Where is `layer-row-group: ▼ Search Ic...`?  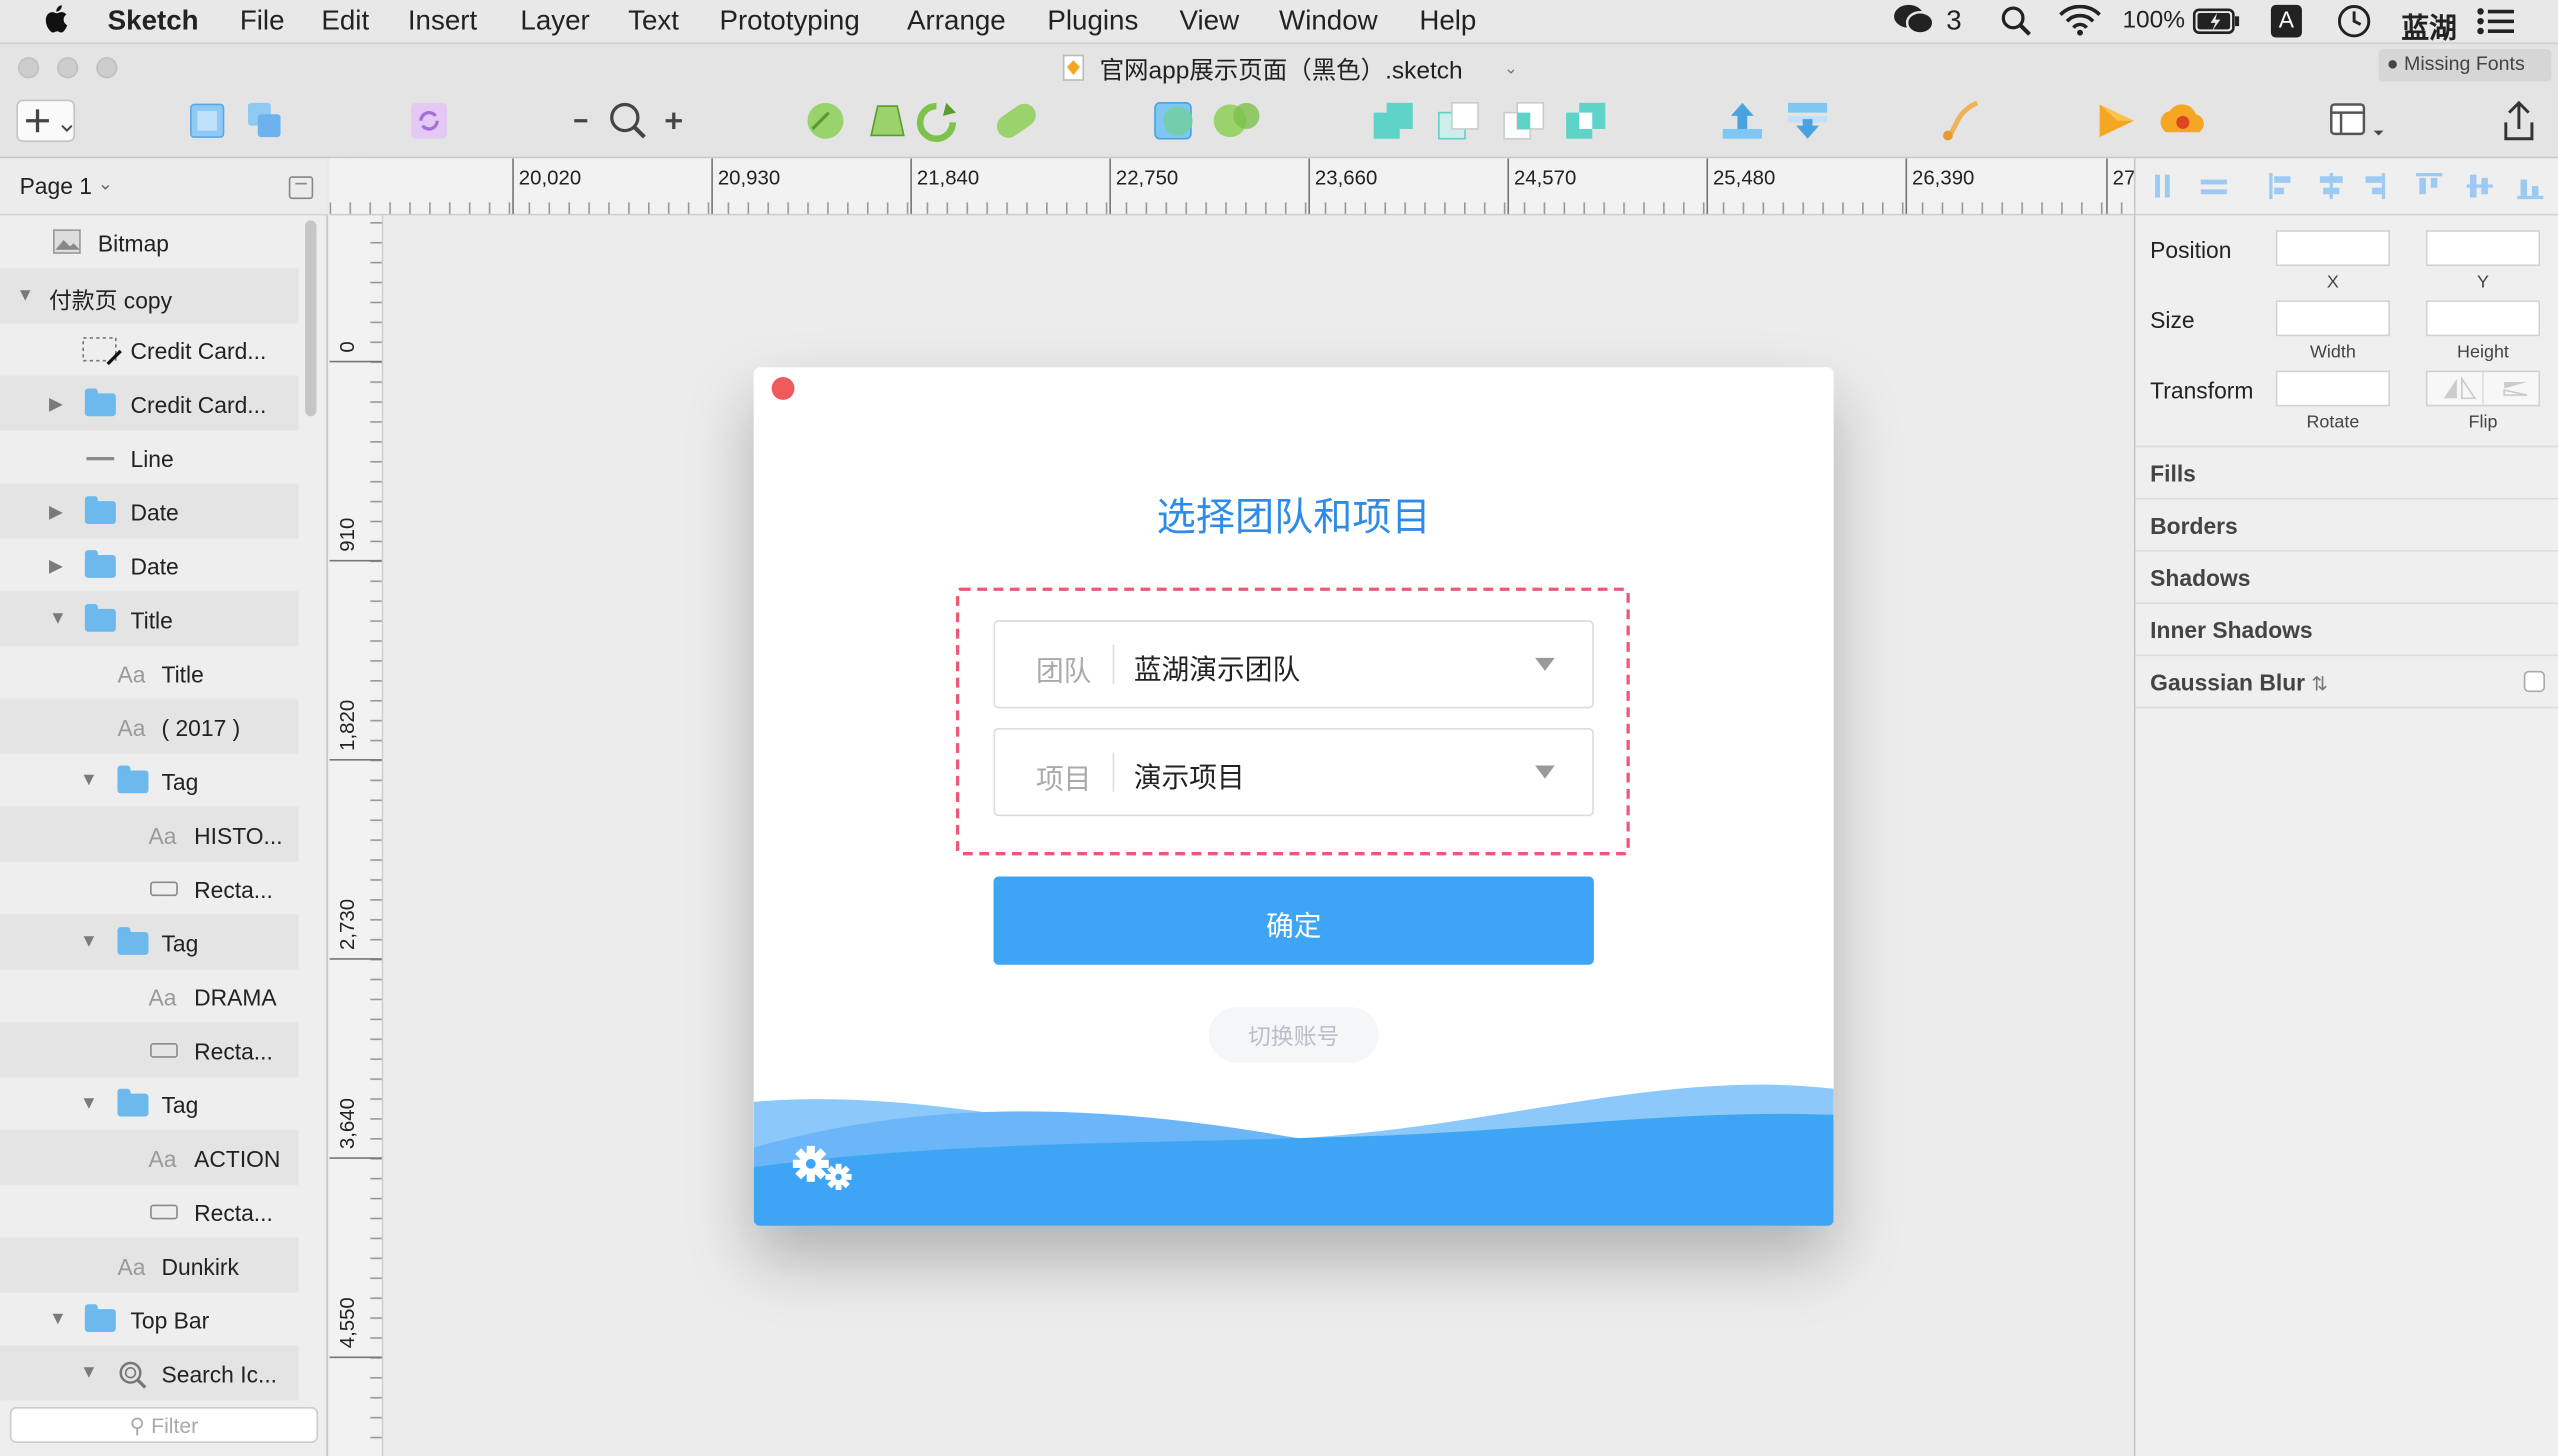 layer-row-group: ▼ Search Ic... is located at coordinates (149, 1373).